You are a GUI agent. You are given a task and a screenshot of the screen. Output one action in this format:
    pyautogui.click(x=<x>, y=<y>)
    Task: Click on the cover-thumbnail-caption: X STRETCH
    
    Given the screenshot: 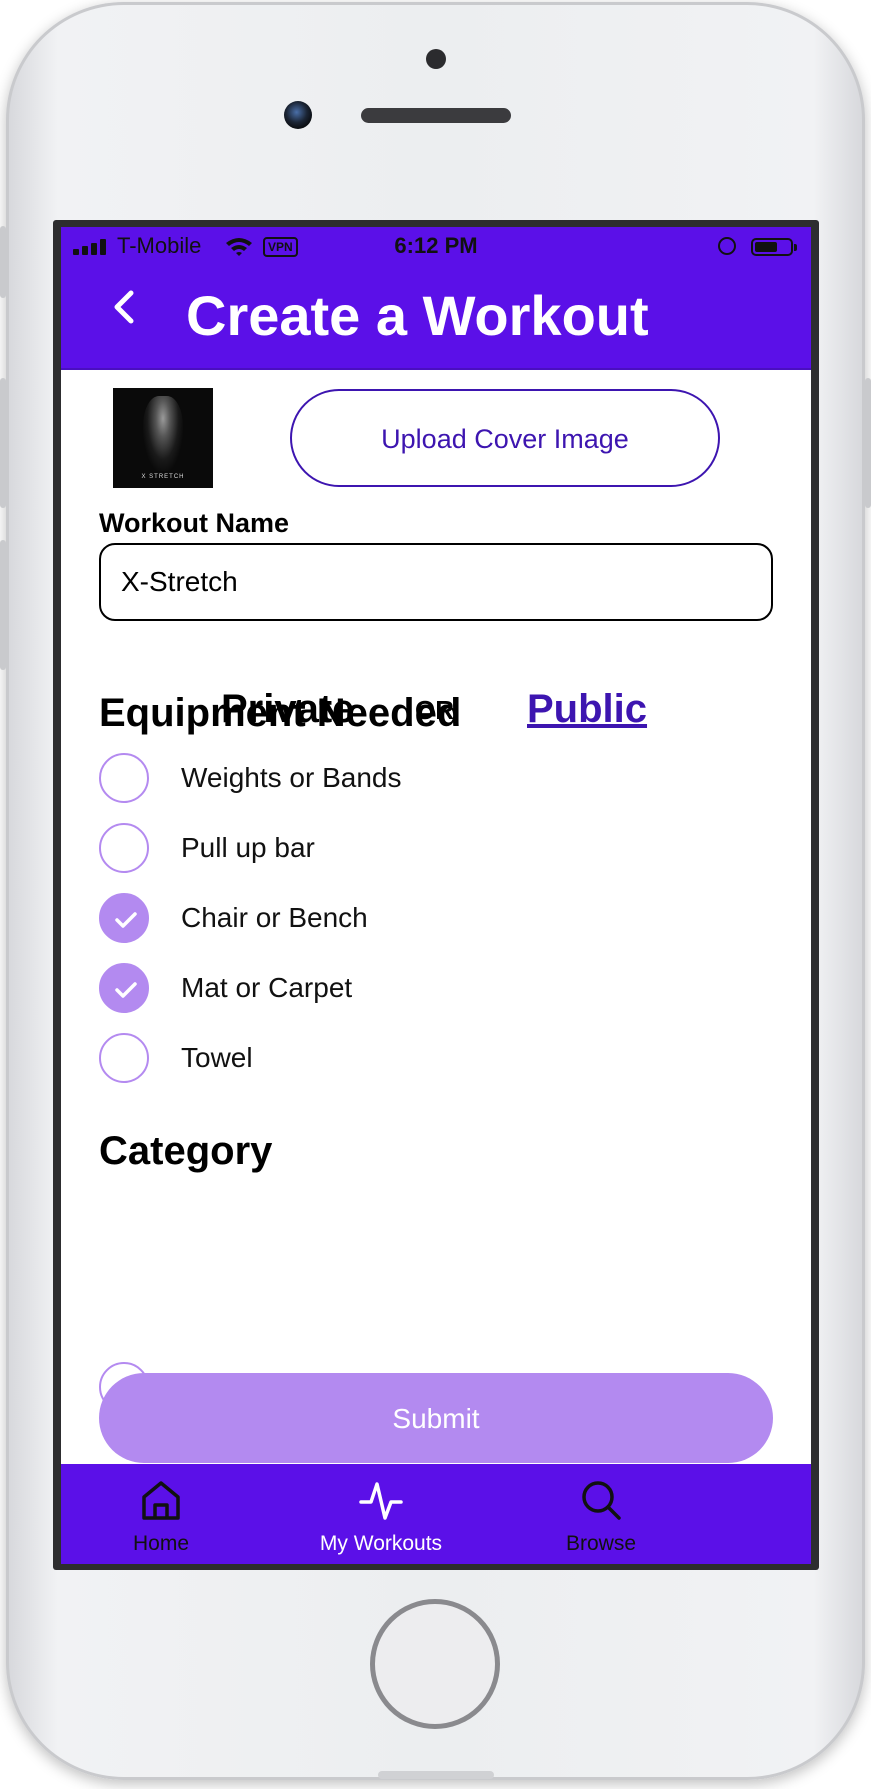 What is the action you would take?
    pyautogui.click(x=163, y=477)
    